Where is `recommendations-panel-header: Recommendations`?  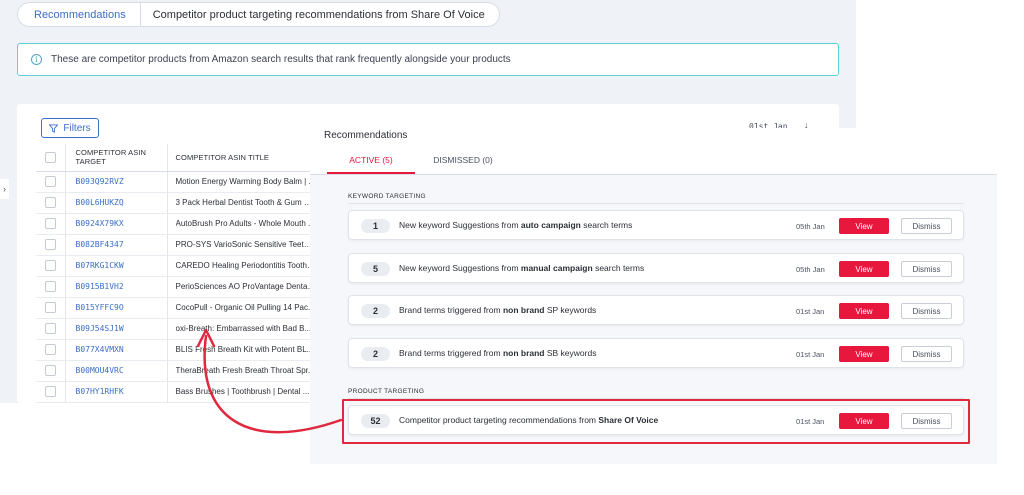
recommendations-panel-header: Recommendations is located at coordinates (653, 137).